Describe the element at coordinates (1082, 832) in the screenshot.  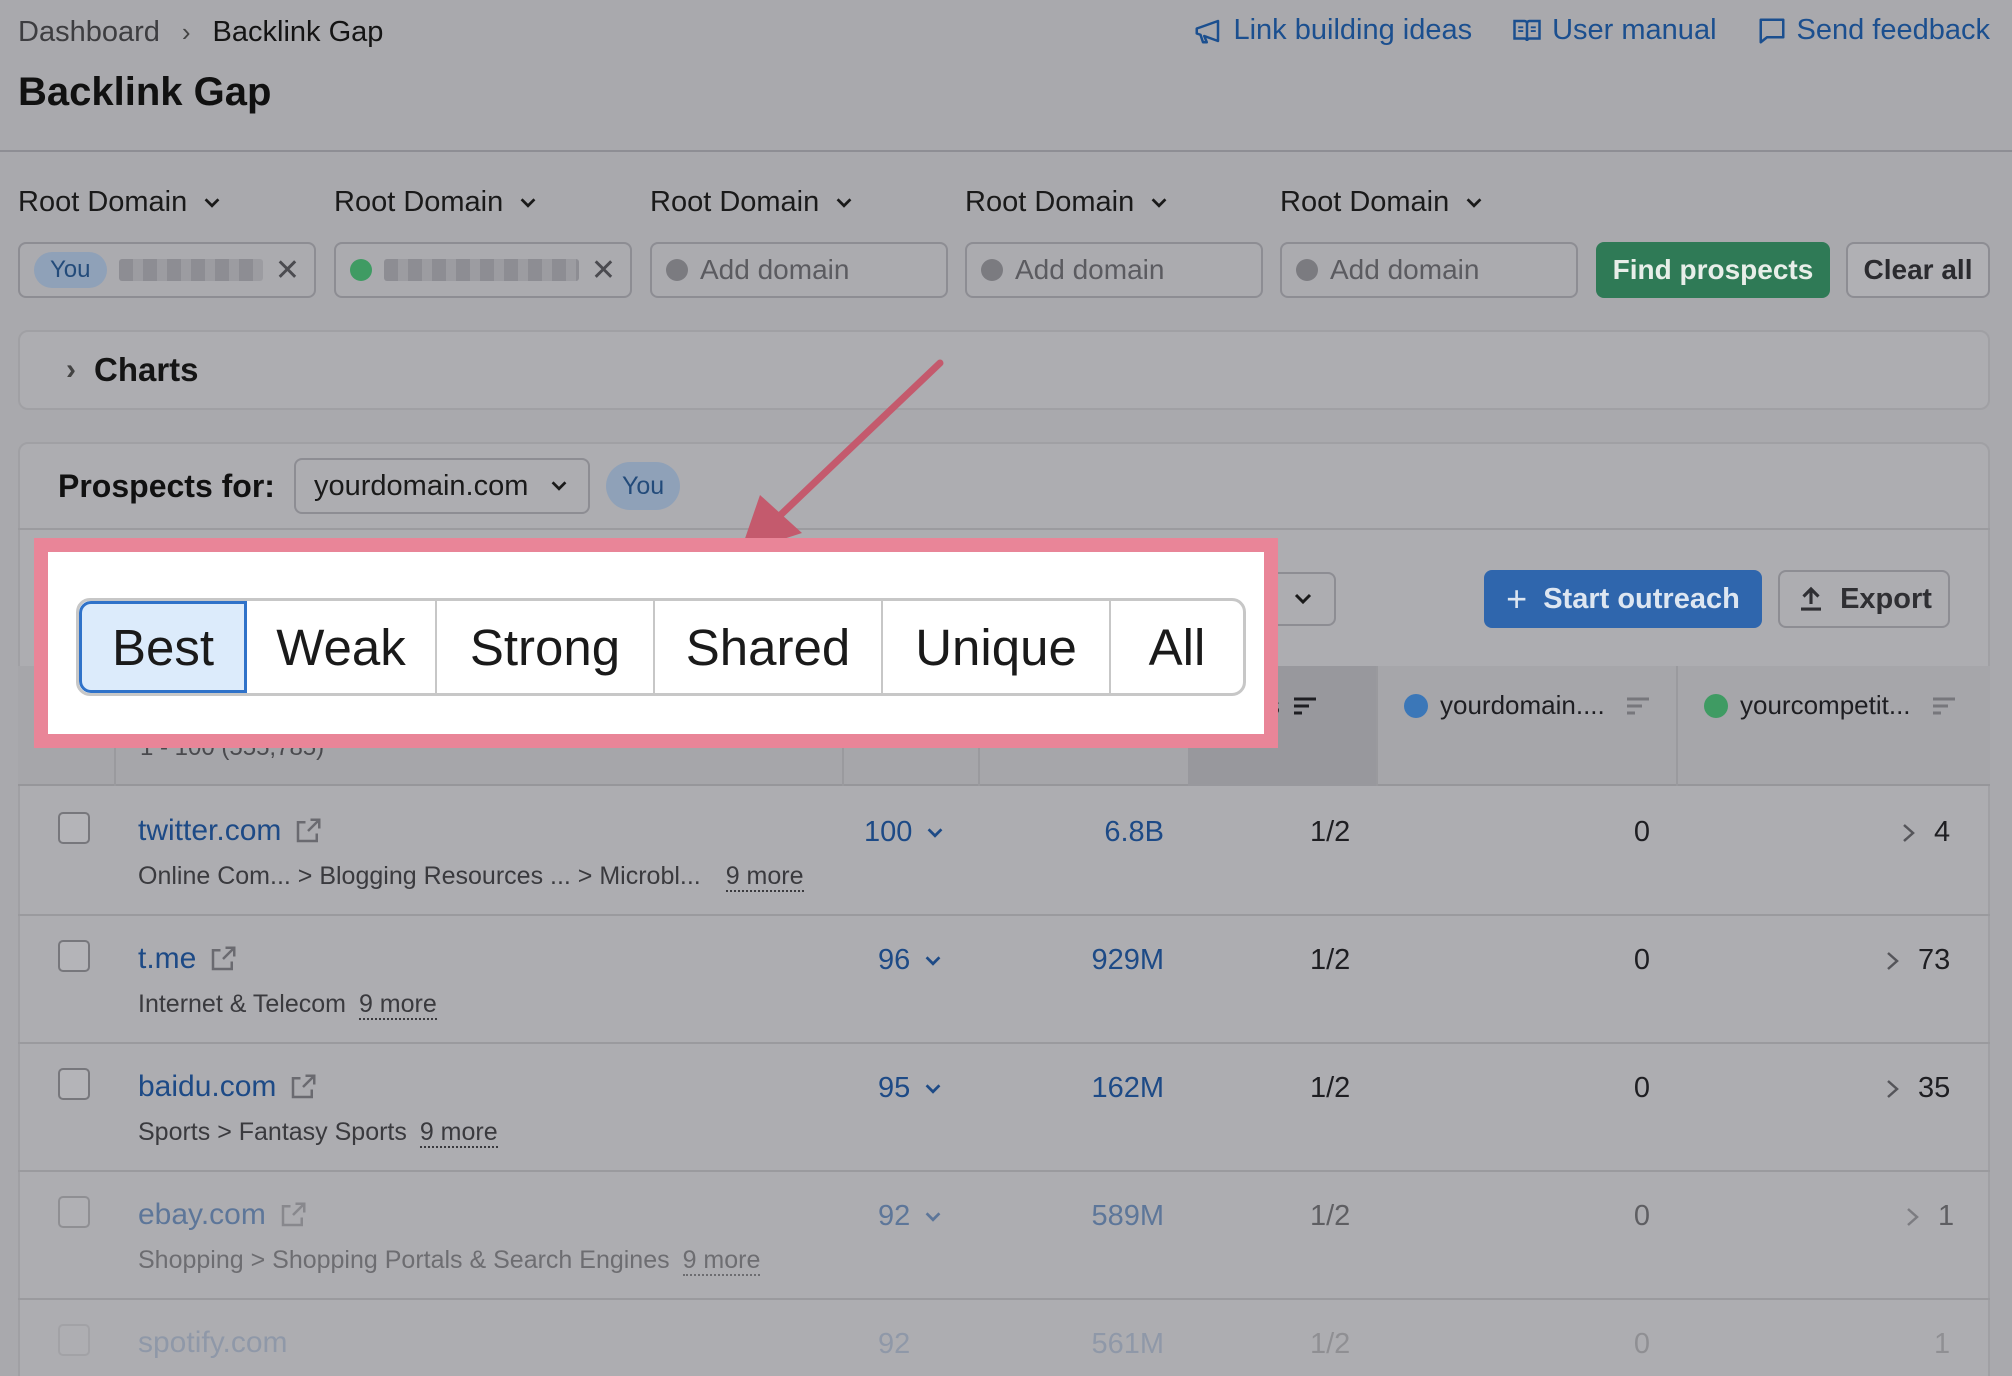
I see `row-traffic: 6.8B` at that location.